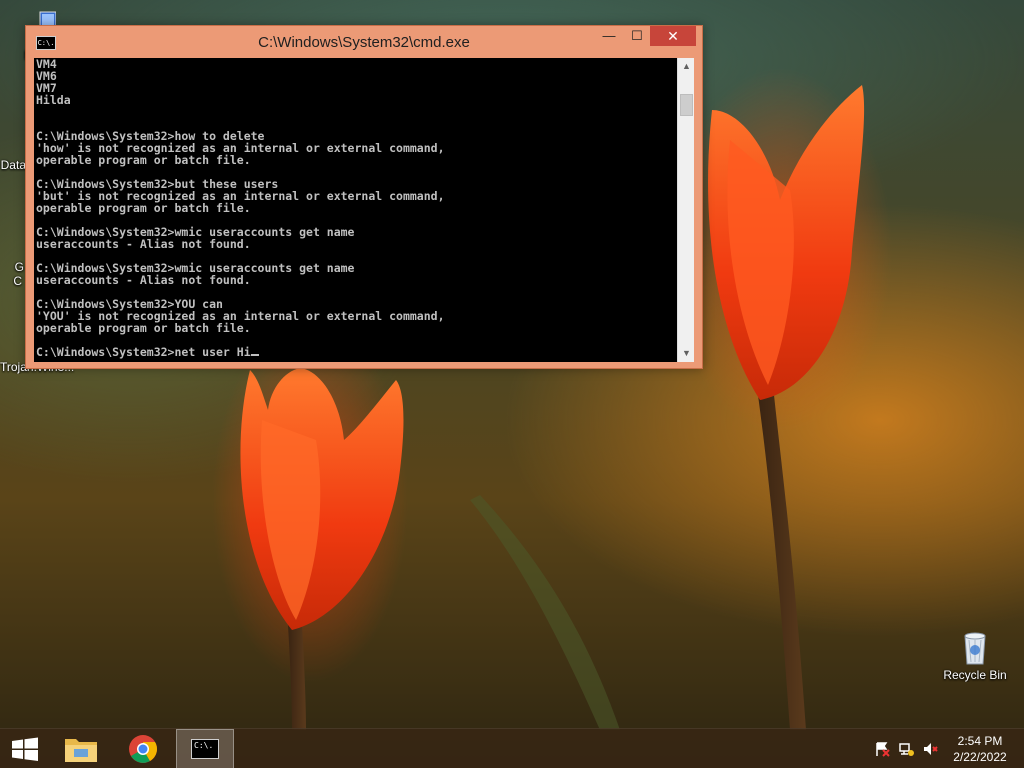 The image size is (1024, 768). What do you see at coordinates (686, 66) in the screenshot?
I see `scroll-up-button: ▲` at bounding box center [686, 66].